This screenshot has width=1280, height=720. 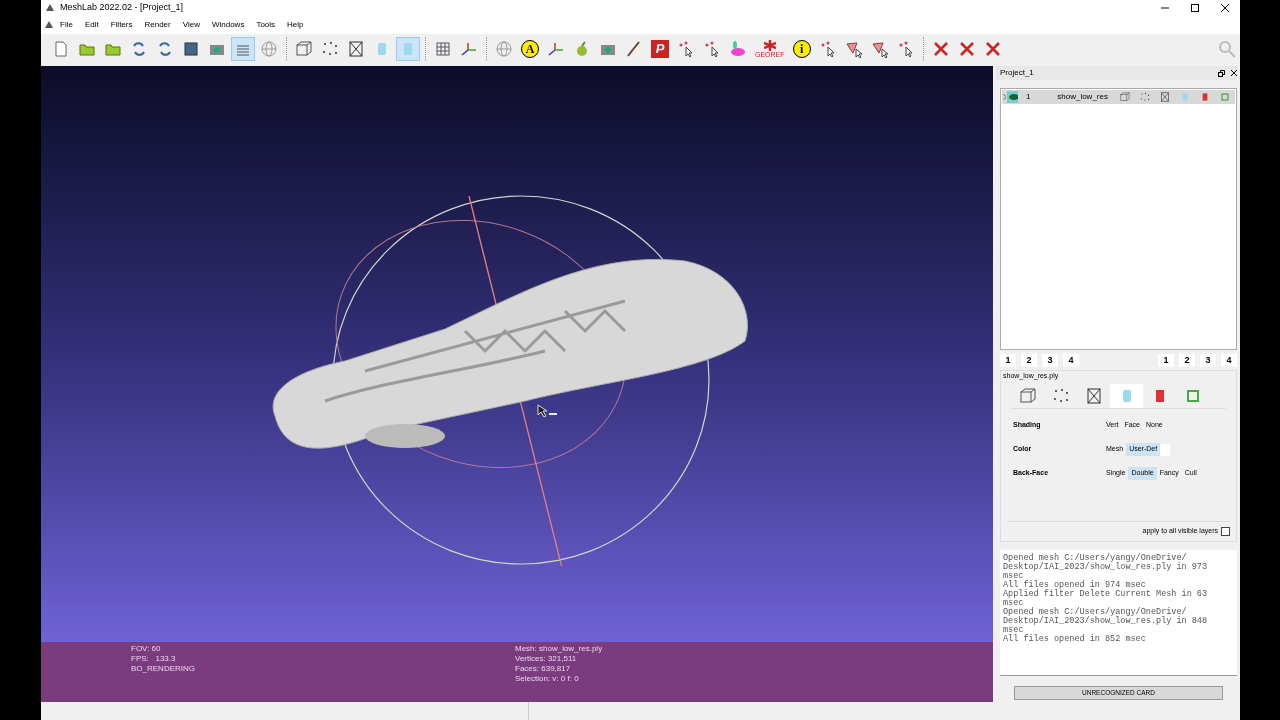 What do you see at coordinates (1118, 97) in the screenshot?
I see `layer-row: 1 show_low_res` at bounding box center [1118, 97].